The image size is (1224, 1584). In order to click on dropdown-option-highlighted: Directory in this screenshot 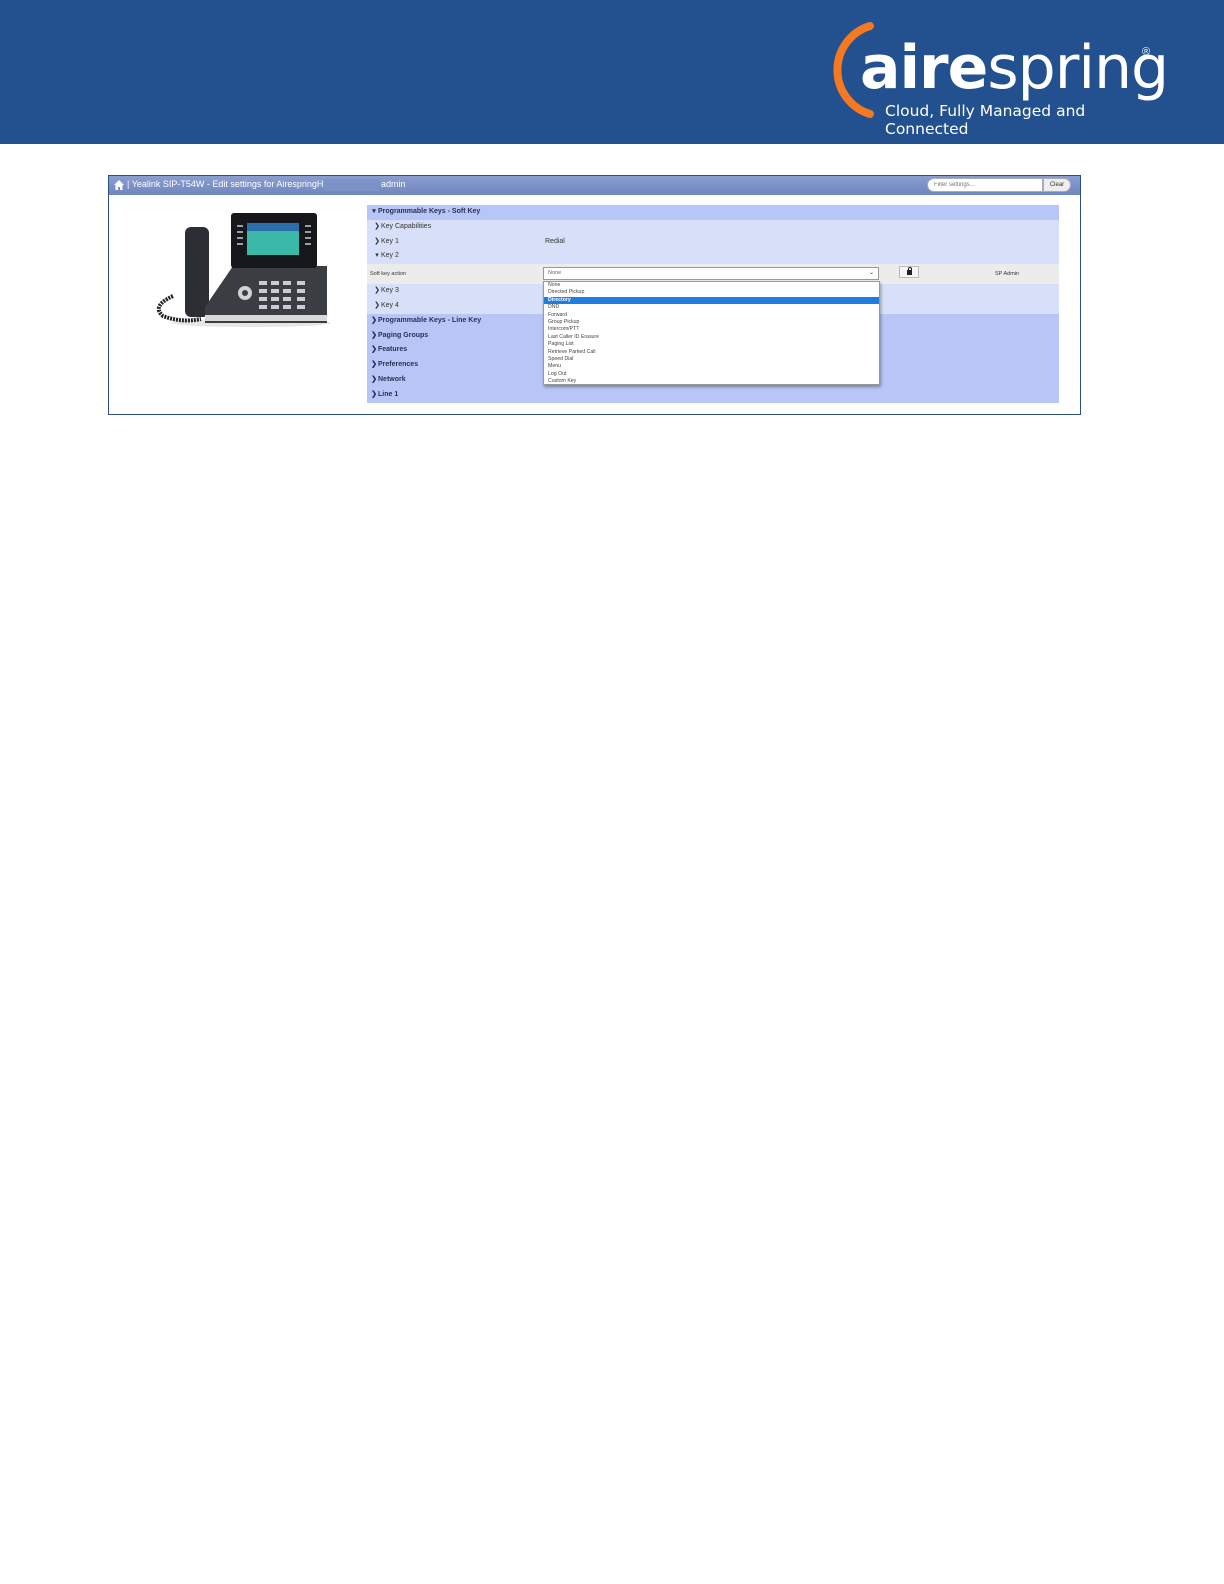, I will do `click(711, 300)`.